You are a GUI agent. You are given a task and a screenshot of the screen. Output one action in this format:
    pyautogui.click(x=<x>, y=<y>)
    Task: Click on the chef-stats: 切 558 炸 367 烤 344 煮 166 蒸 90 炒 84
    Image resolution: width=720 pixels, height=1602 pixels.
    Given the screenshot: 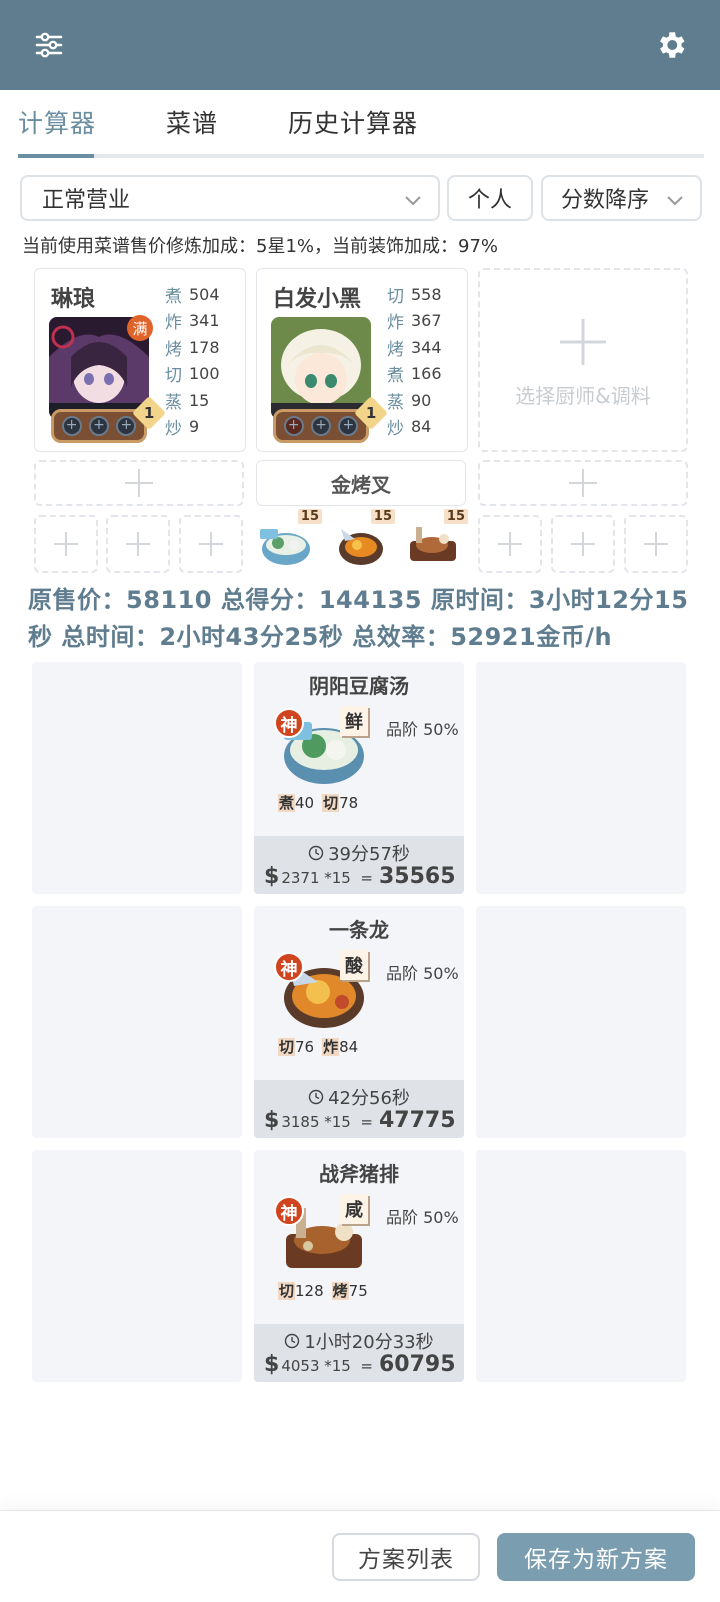 What is the action you would take?
    pyautogui.click(x=427, y=360)
    